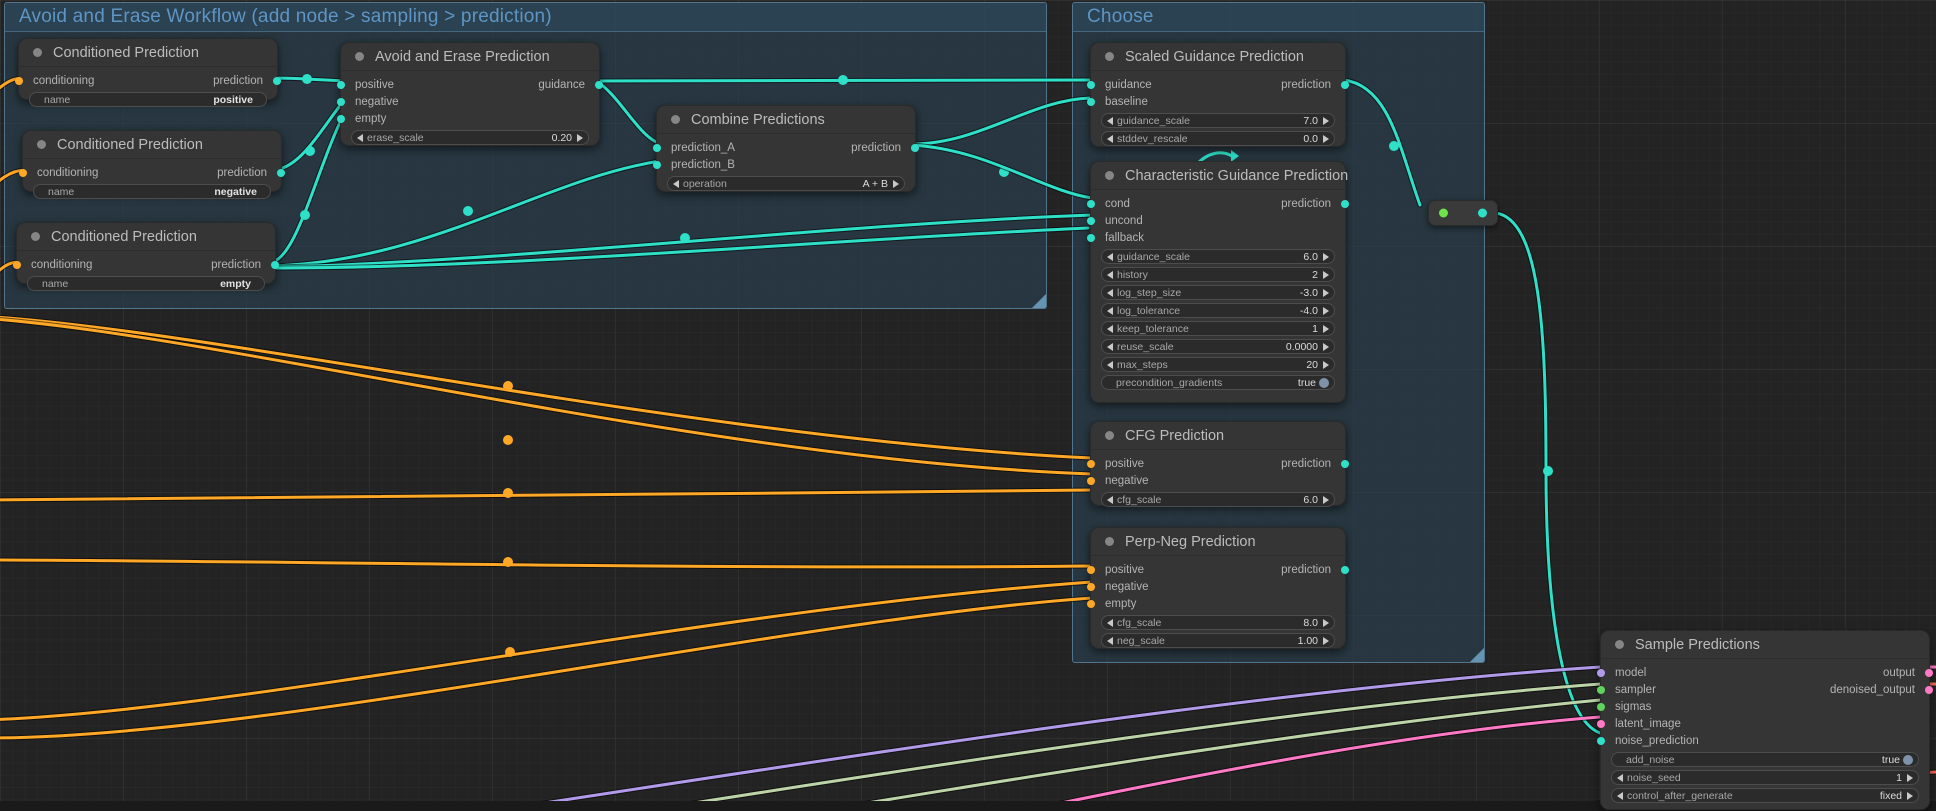 Image resolution: width=1936 pixels, height=811 pixels. Describe the element at coordinates (1091, 237) in the screenshot. I see `input-port-fallback` at that location.